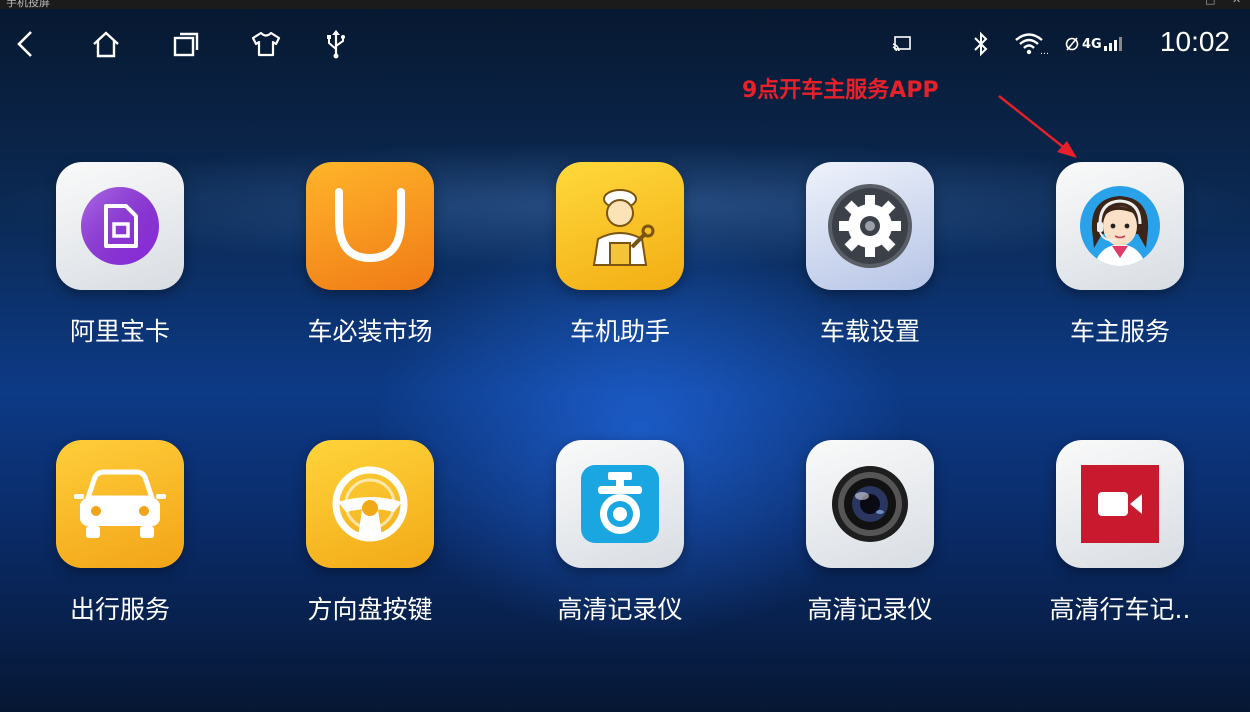 This screenshot has width=1250, height=712. I want to click on annotation-text: 9点开车主服务APP, so click(840, 90).